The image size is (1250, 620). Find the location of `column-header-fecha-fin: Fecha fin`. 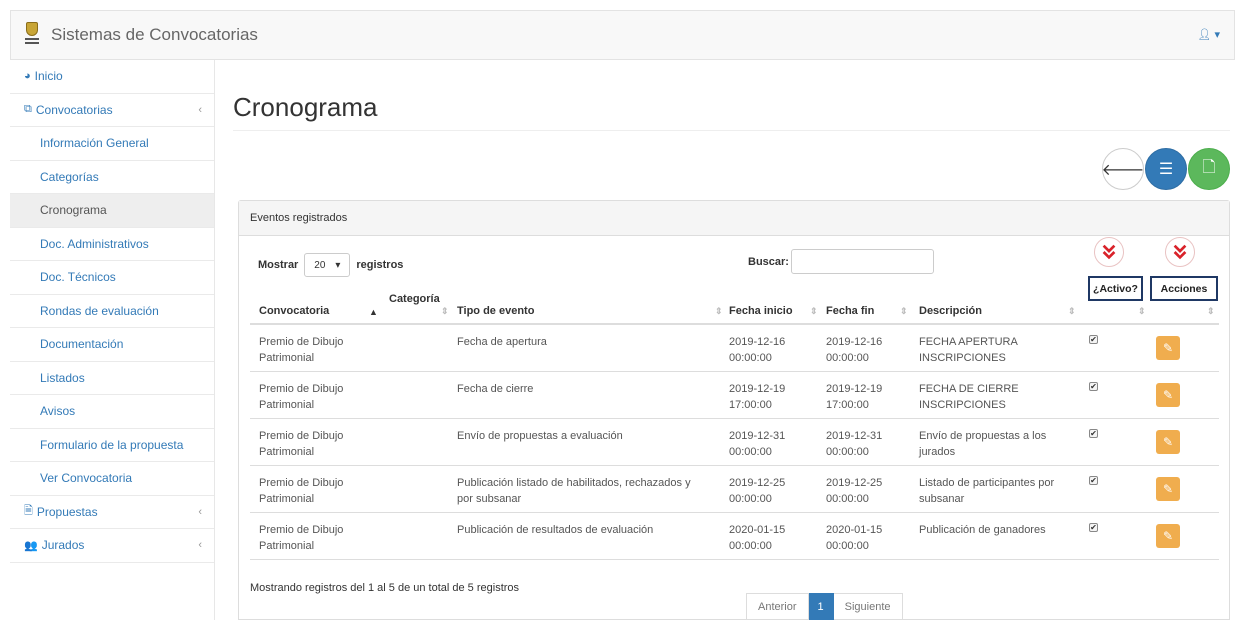

column-header-fecha-fin: Fecha fin is located at coordinates (850, 311).